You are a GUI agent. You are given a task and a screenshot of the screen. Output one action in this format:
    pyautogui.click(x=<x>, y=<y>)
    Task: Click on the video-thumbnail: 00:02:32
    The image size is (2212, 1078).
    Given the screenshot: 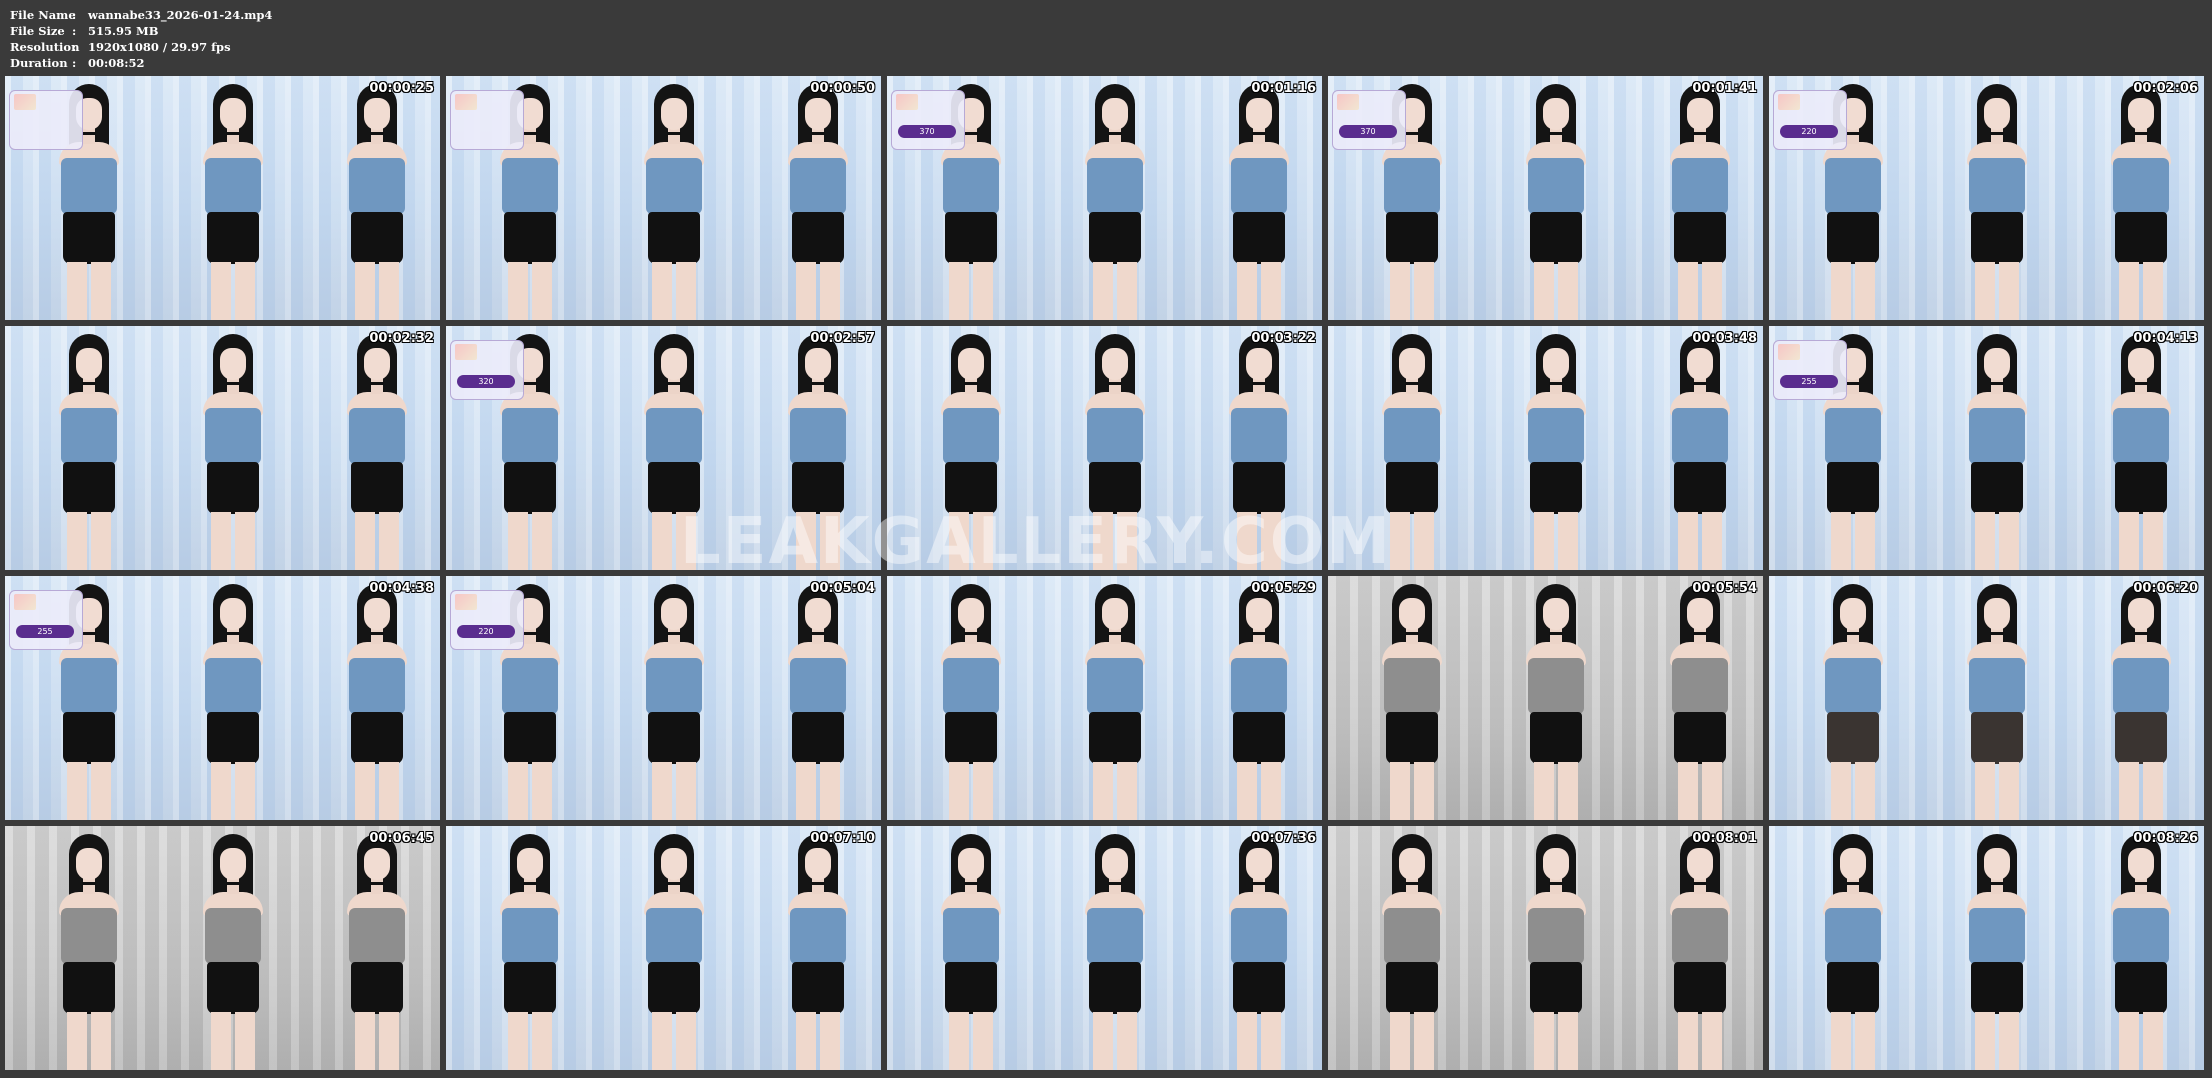 What is the action you would take?
    pyautogui.click(x=222, y=448)
    